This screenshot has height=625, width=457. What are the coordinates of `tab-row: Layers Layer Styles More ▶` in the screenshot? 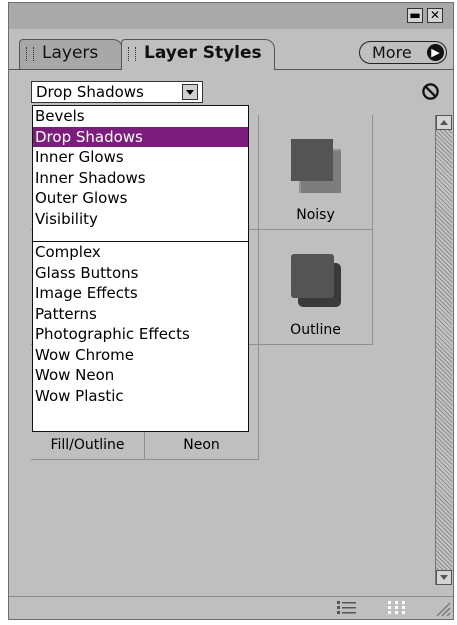 It's located at (231, 49).